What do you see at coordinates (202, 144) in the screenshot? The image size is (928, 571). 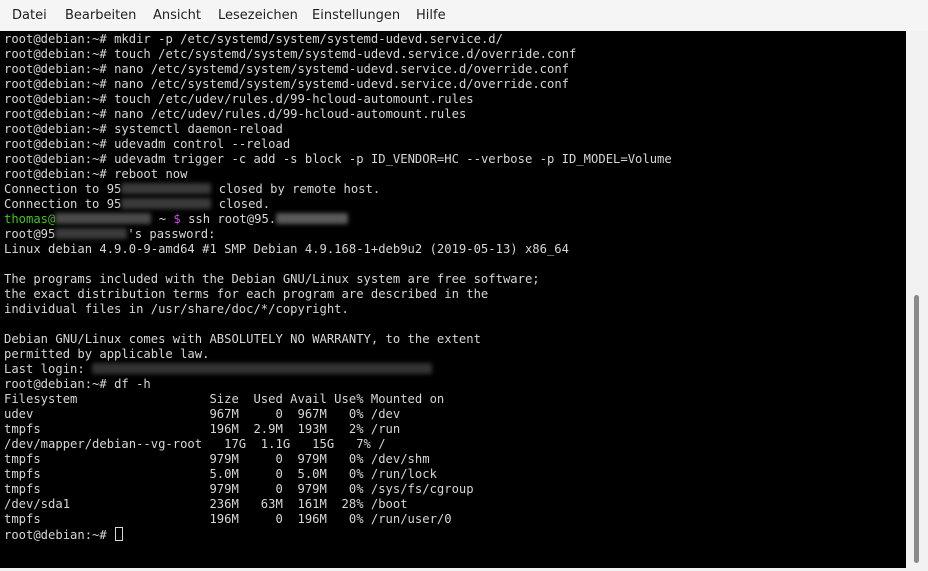 I see `command-text: udevadm control --reload` at bounding box center [202, 144].